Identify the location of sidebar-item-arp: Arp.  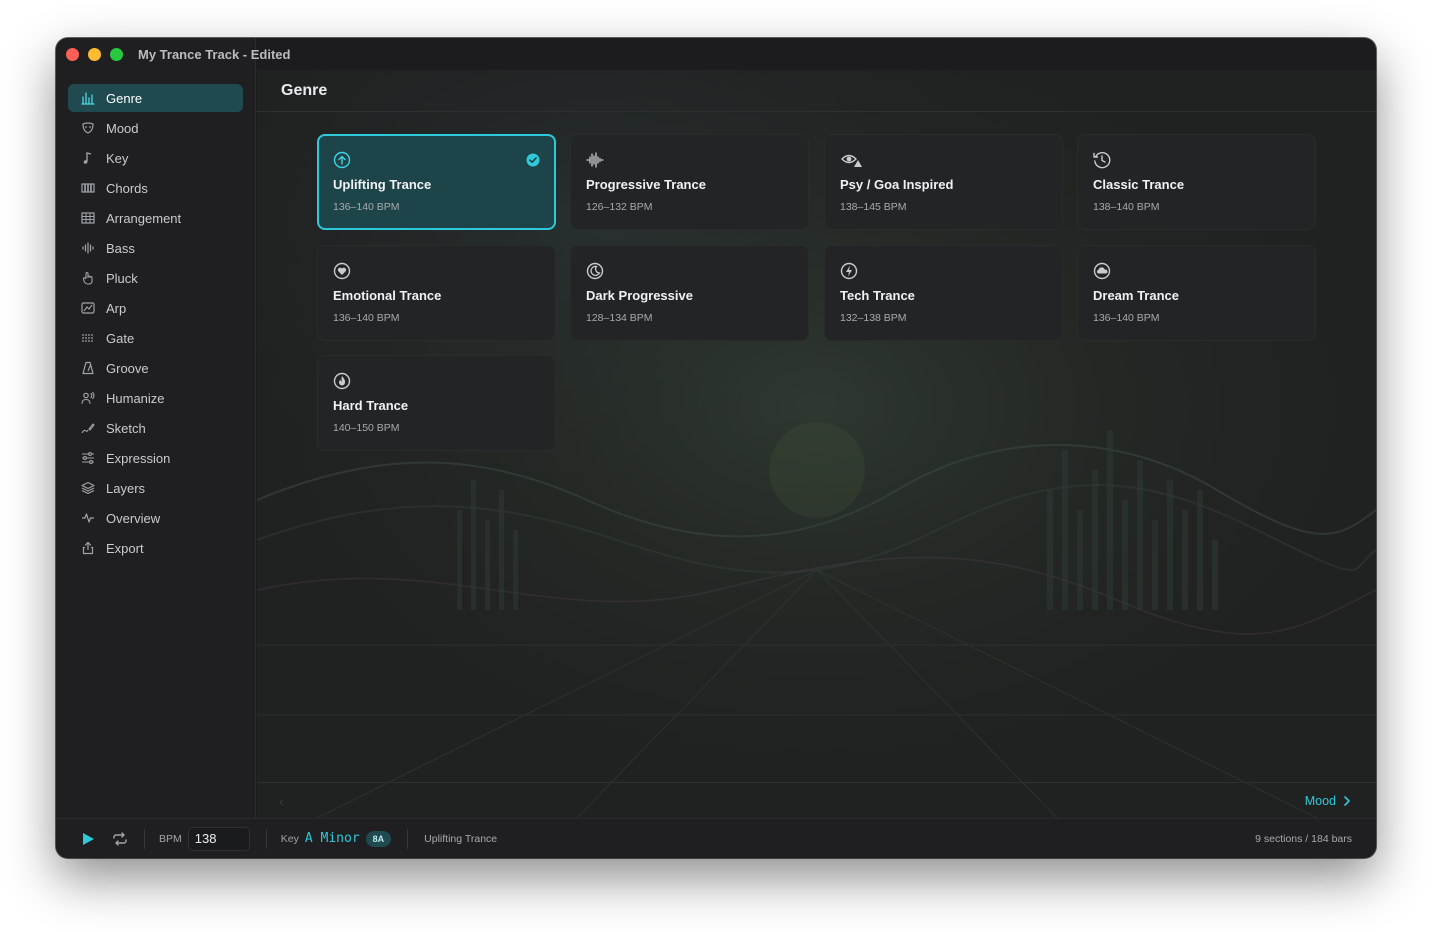
(155, 308).